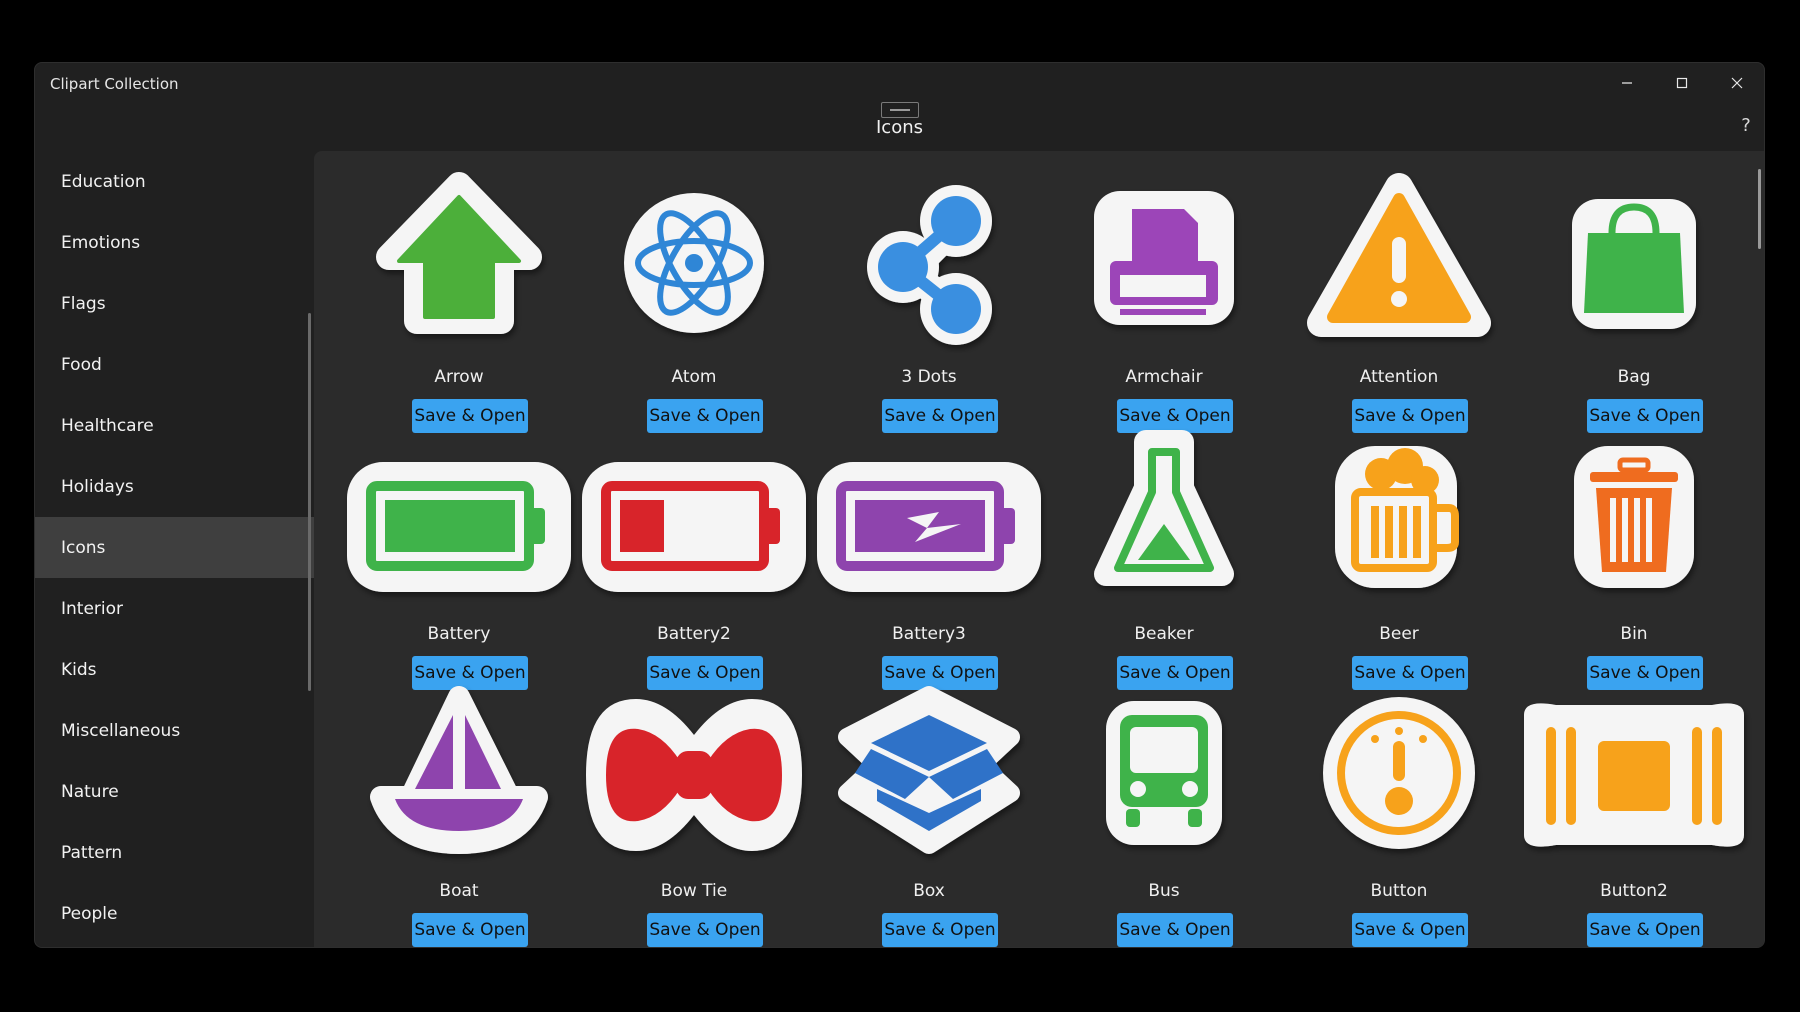 The width and height of the screenshot is (1800, 1012). I want to click on clipart-tile: Boat Save & Open, so click(459, 816).